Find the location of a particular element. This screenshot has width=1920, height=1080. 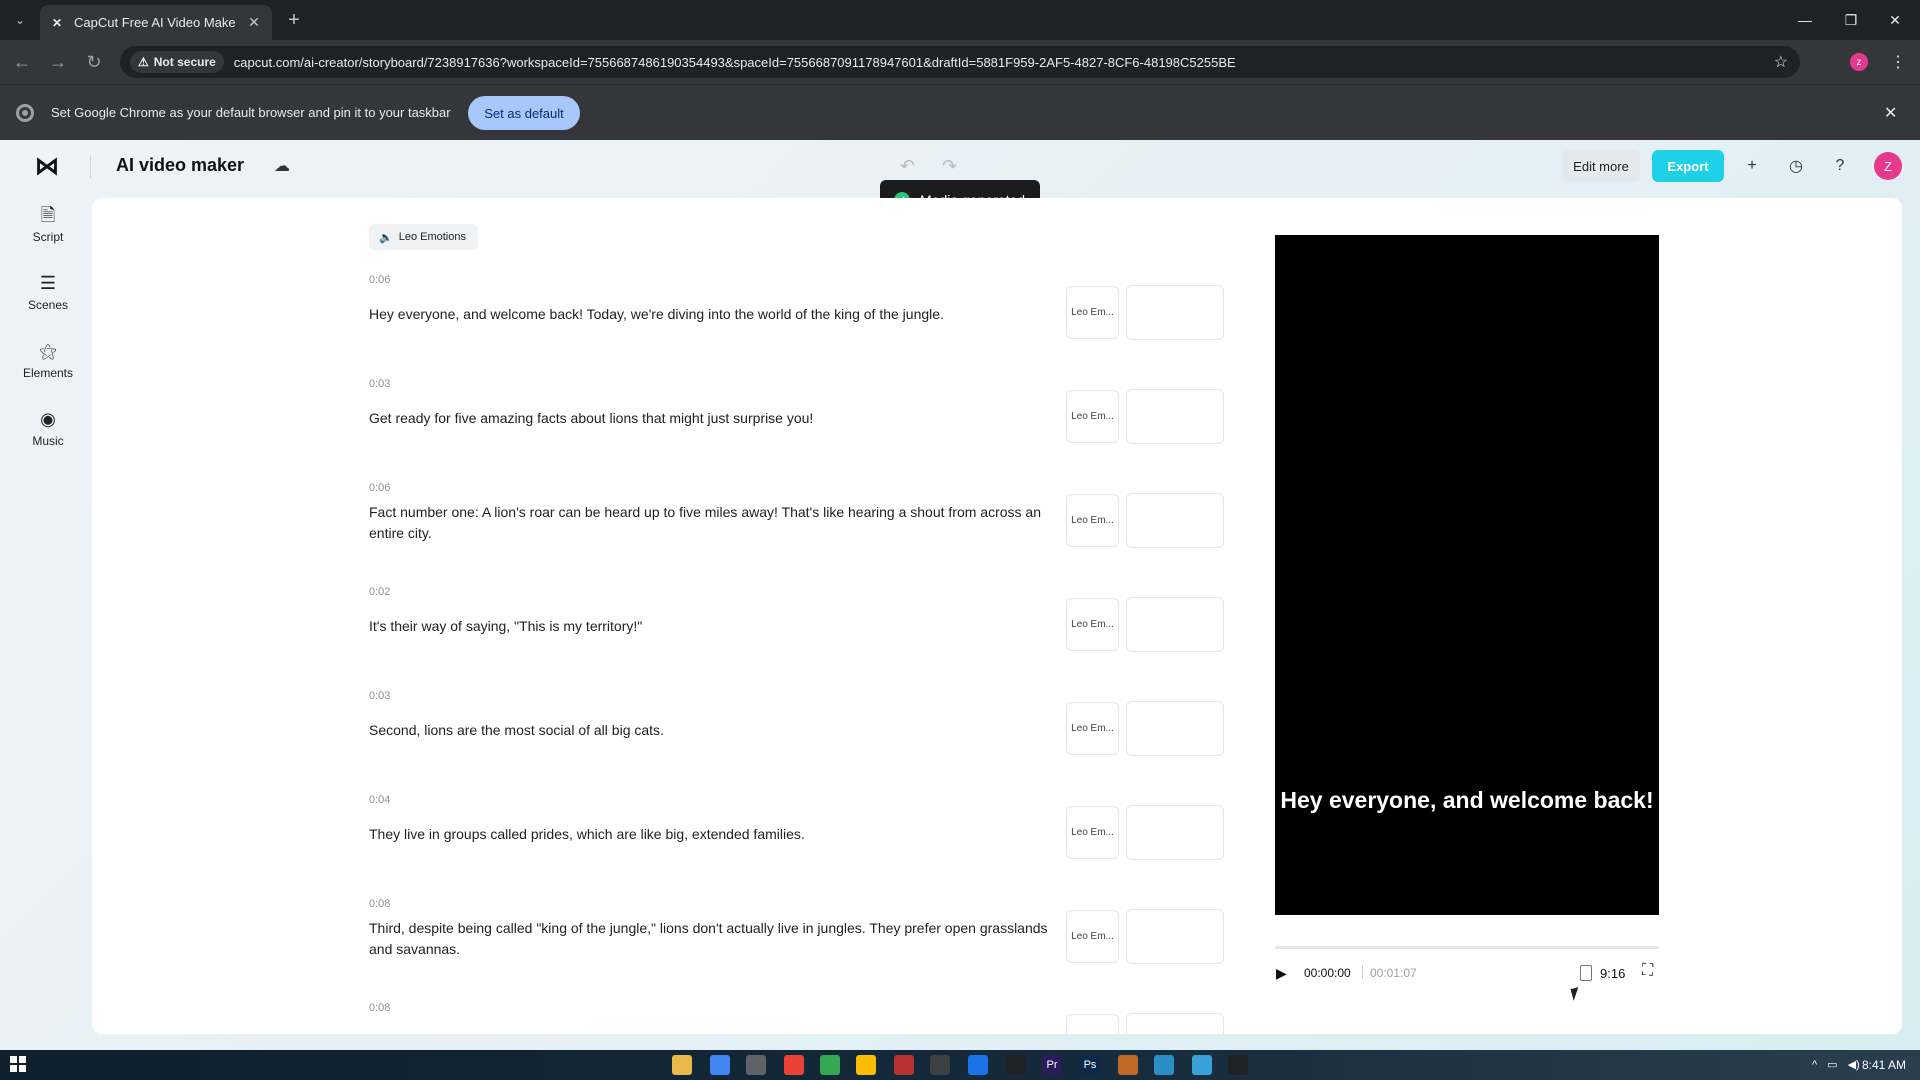

undo-icon: ↶ is located at coordinates (907, 166).